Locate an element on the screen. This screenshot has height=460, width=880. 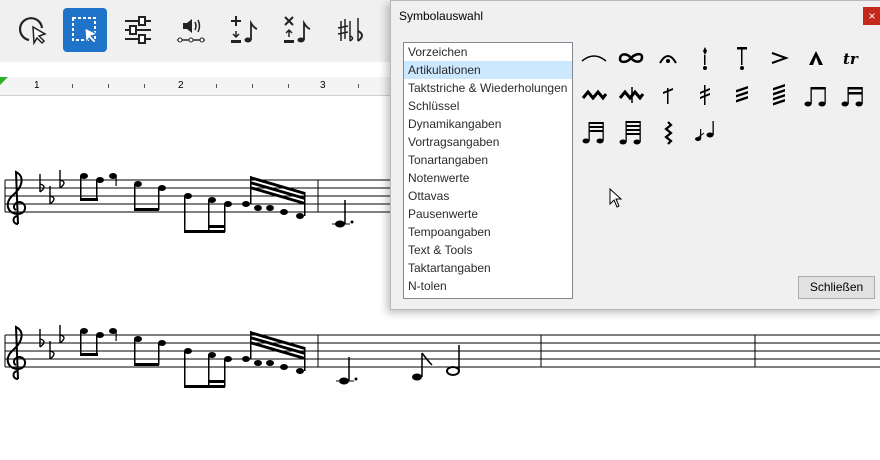
add-note-button is located at coordinates (244, 30).